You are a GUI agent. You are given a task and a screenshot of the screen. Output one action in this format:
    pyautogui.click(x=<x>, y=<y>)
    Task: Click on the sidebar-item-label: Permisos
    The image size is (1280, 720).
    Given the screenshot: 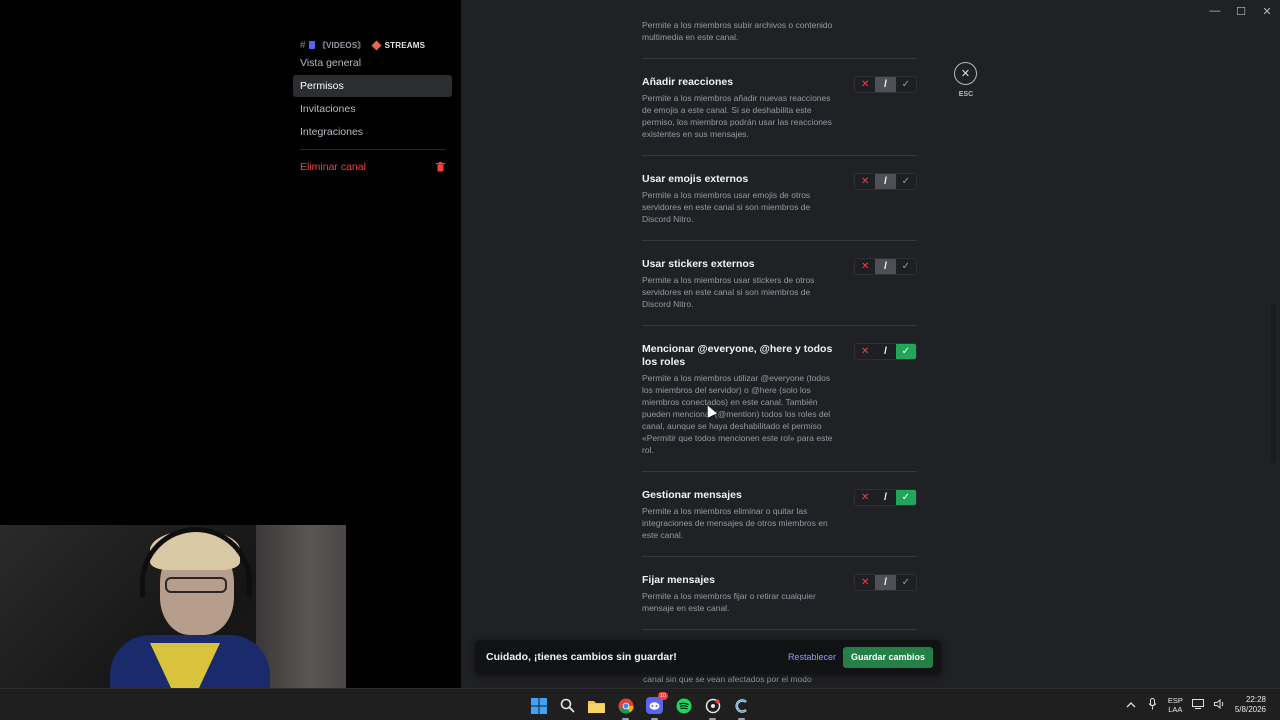 What is the action you would take?
    pyautogui.click(x=322, y=86)
    